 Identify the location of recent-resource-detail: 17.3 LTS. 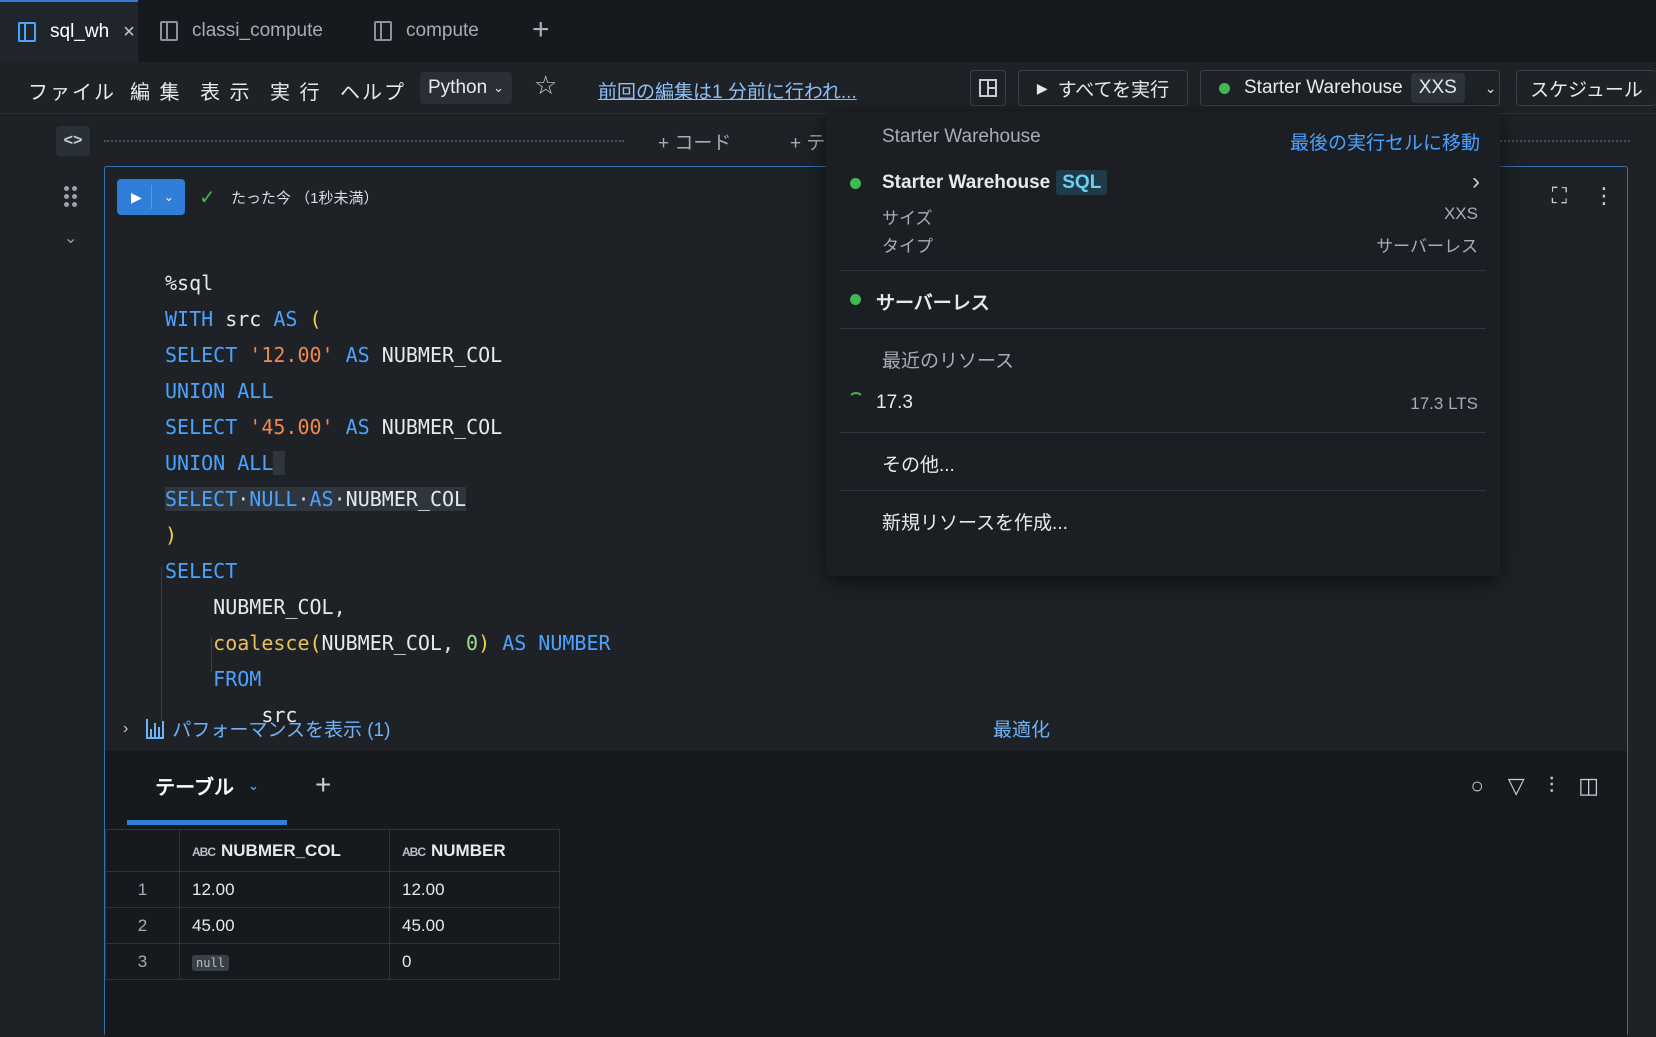
(1444, 403).